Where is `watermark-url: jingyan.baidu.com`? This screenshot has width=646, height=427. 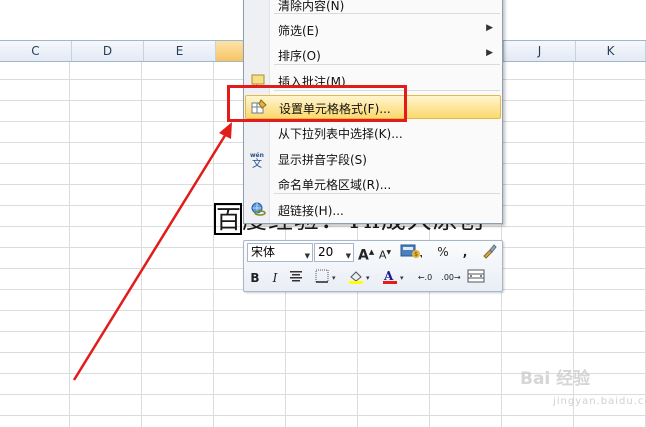
watermark-url: jingyan.baidu.com is located at coordinates (599, 401).